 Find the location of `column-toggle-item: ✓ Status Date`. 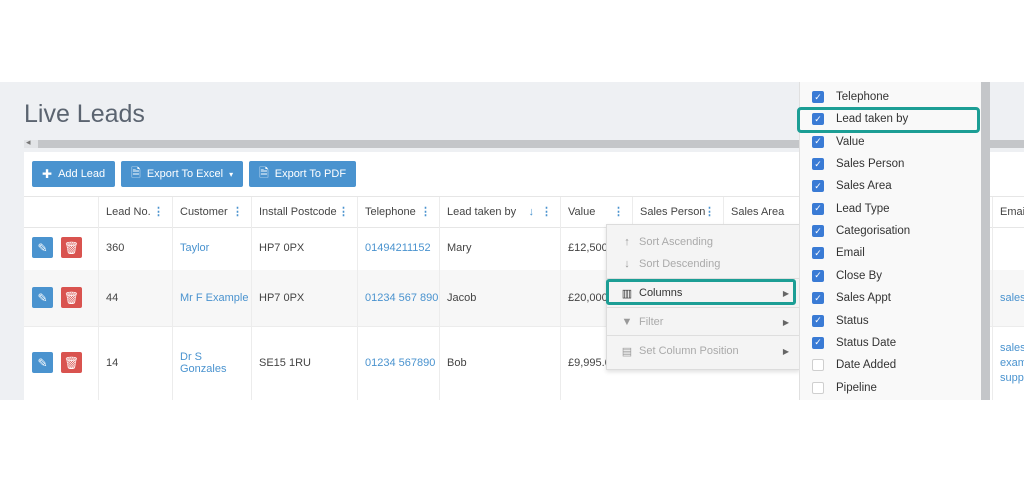

column-toggle-item: ✓ Status Date is located at coordinates (891, 343).